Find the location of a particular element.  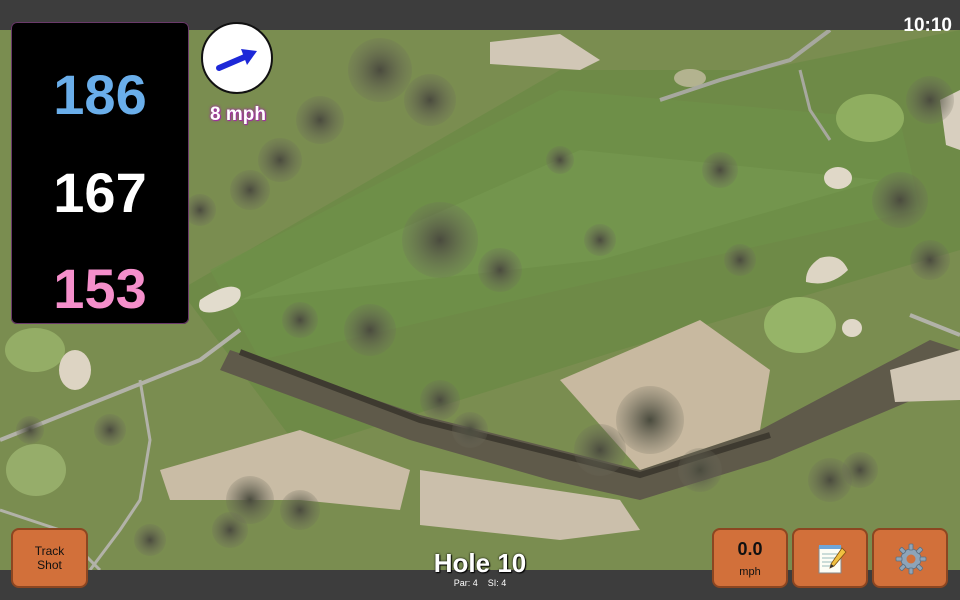

par-label: Par: 4 is located at coordinates (465, 583).